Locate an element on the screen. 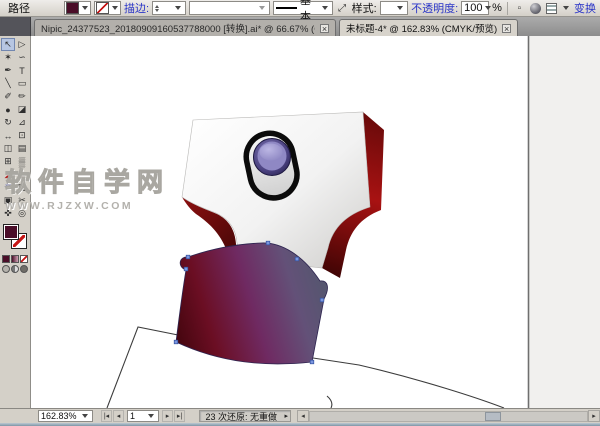 The height and width of the screenshot is (426, 600). screen-mode-full-button is located at coordinates (24, 269).